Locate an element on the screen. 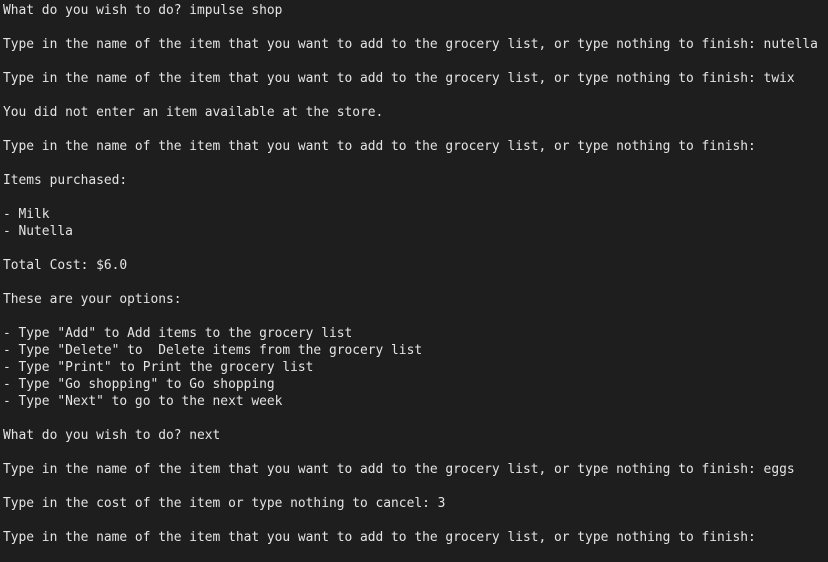  terminal-line: What do you wish to do? impulse shop is located at coordinates (143, 10).